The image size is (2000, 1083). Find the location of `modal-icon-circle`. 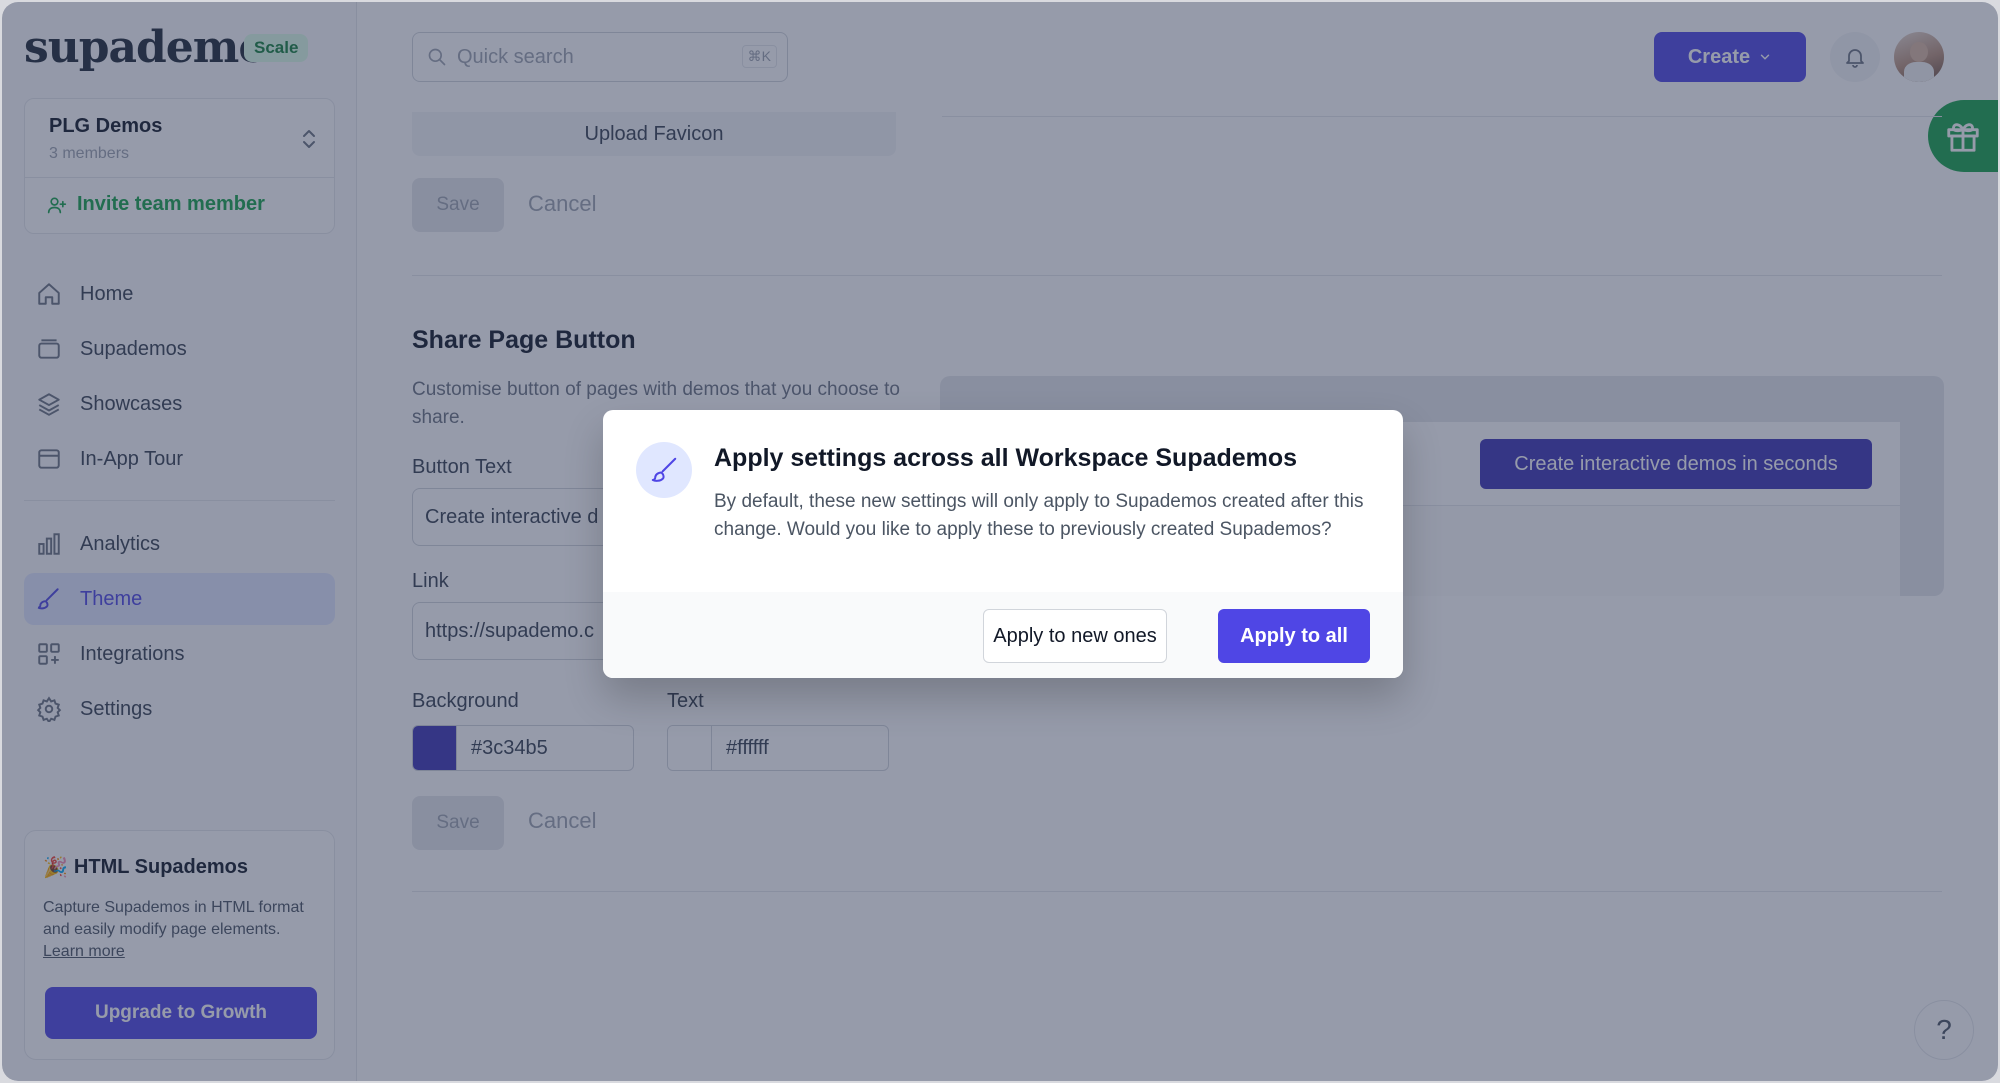

modal-icon-circle is located at coordinates (664, 470).